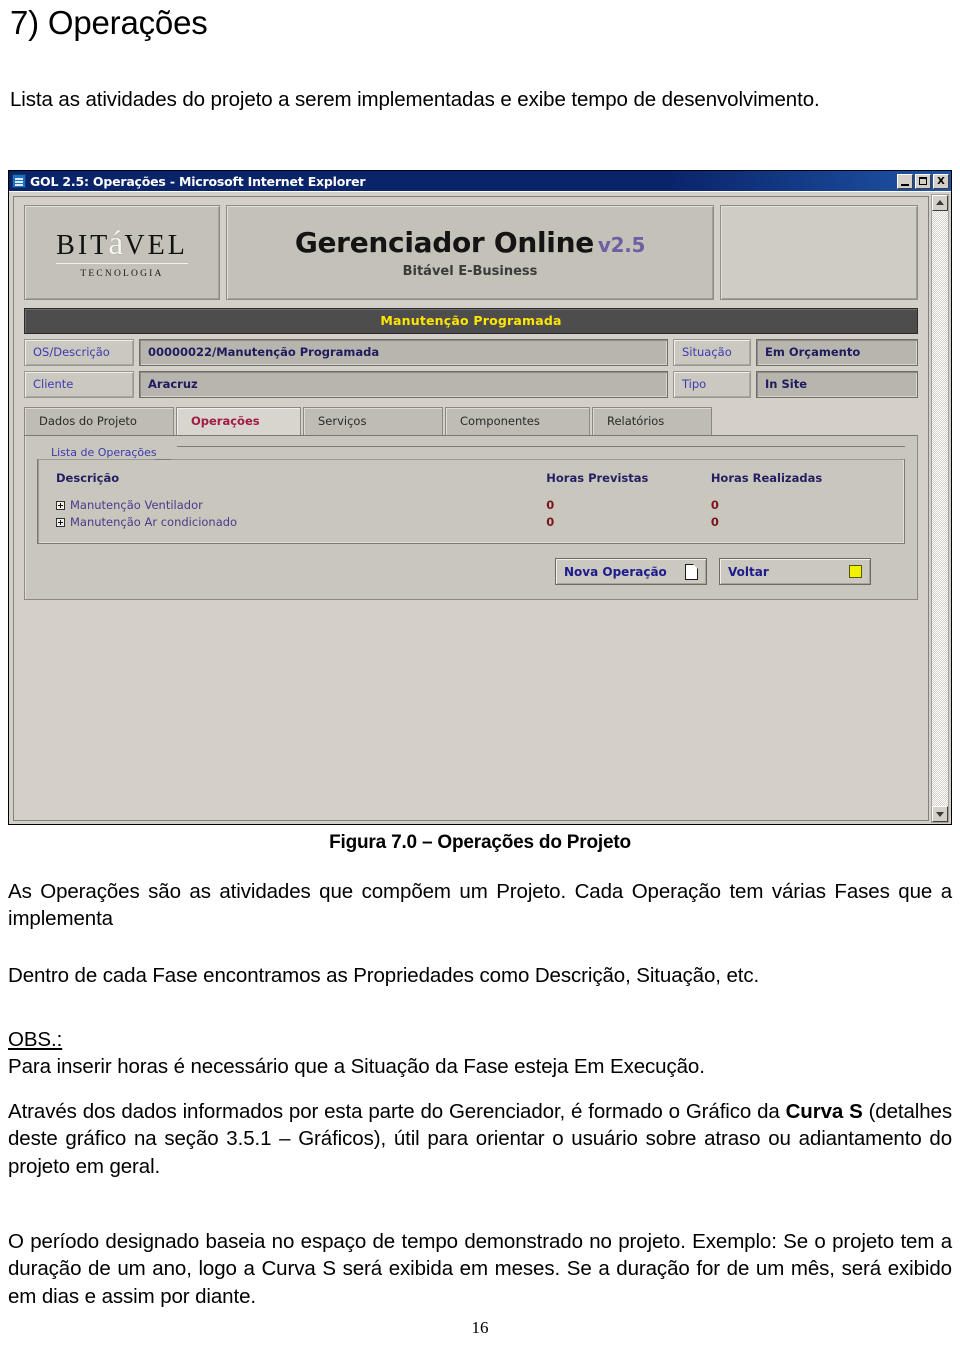  I want to click on internet-explorer-icon, so click(19, 181).